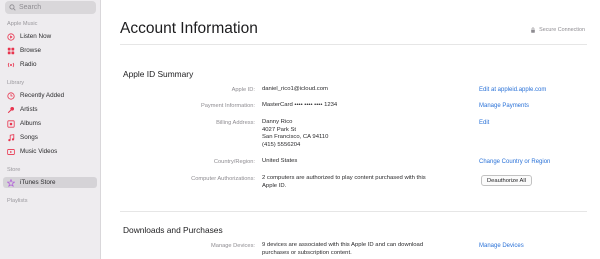 The height and width of the screenshot is (259, 600). What do you see at coordinates (173, 230) in the screenshot?
I see `section-title-downloads-and-purchases: Downloads and Purchases` at bounding box center [173, 230].